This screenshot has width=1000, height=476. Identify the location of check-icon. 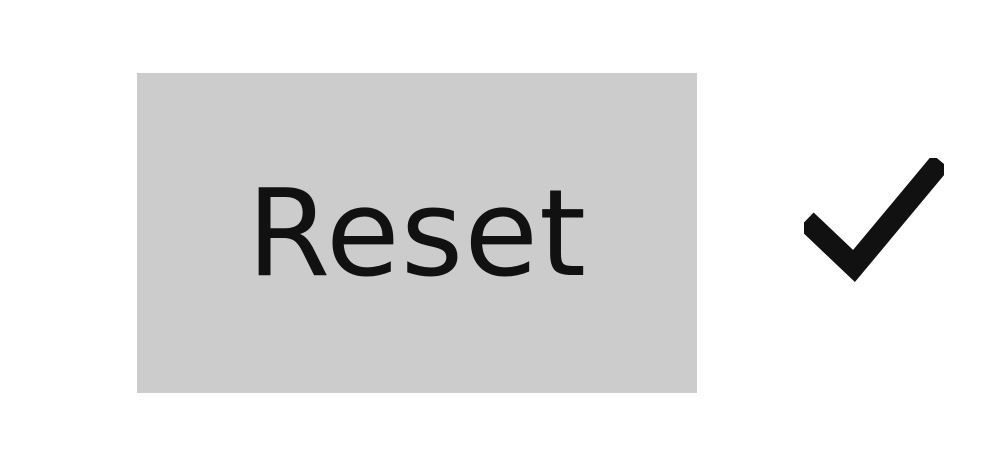
(874, 220).